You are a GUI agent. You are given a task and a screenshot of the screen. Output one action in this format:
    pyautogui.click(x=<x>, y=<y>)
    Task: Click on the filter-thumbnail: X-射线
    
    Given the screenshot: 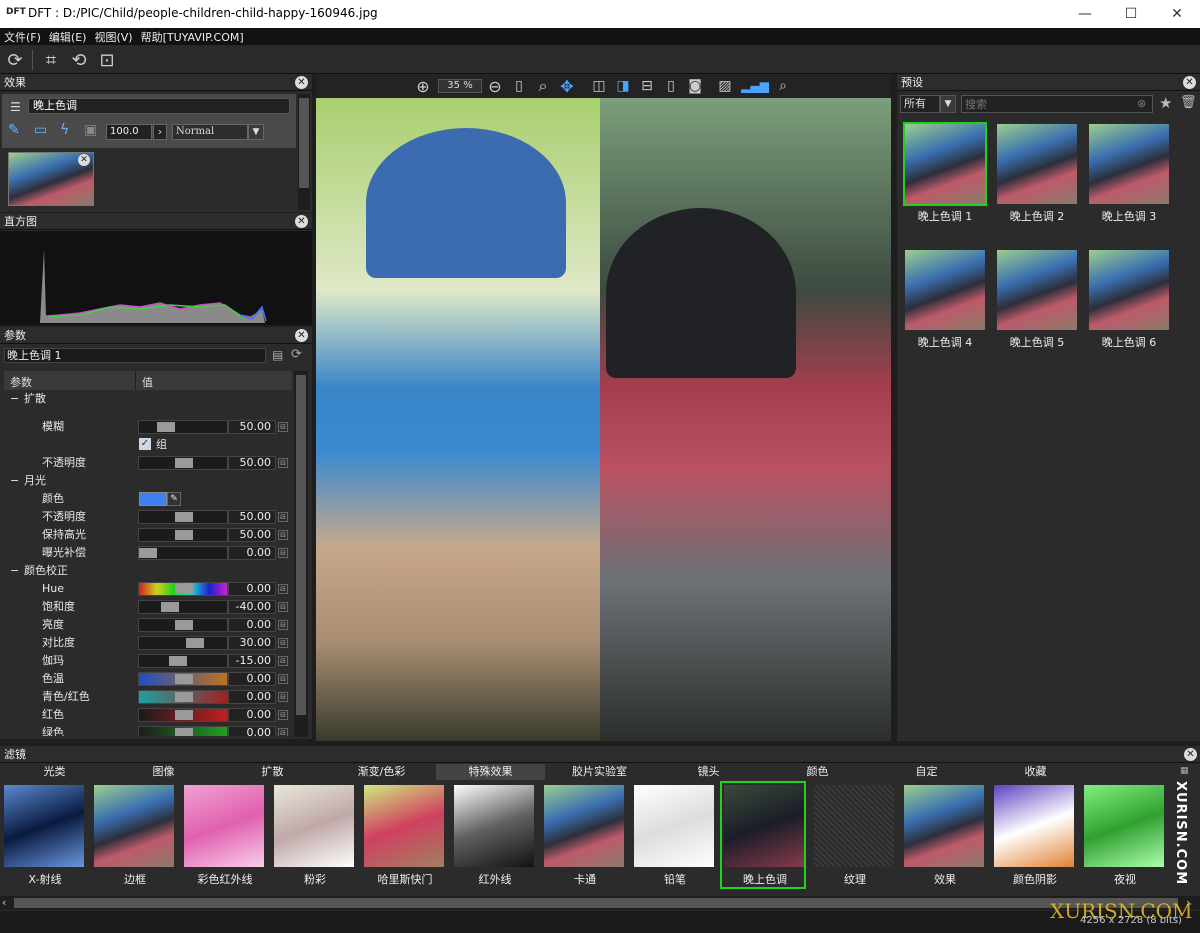 What is the action you would take?
    pyautogui.click(x=43, y=835)
    